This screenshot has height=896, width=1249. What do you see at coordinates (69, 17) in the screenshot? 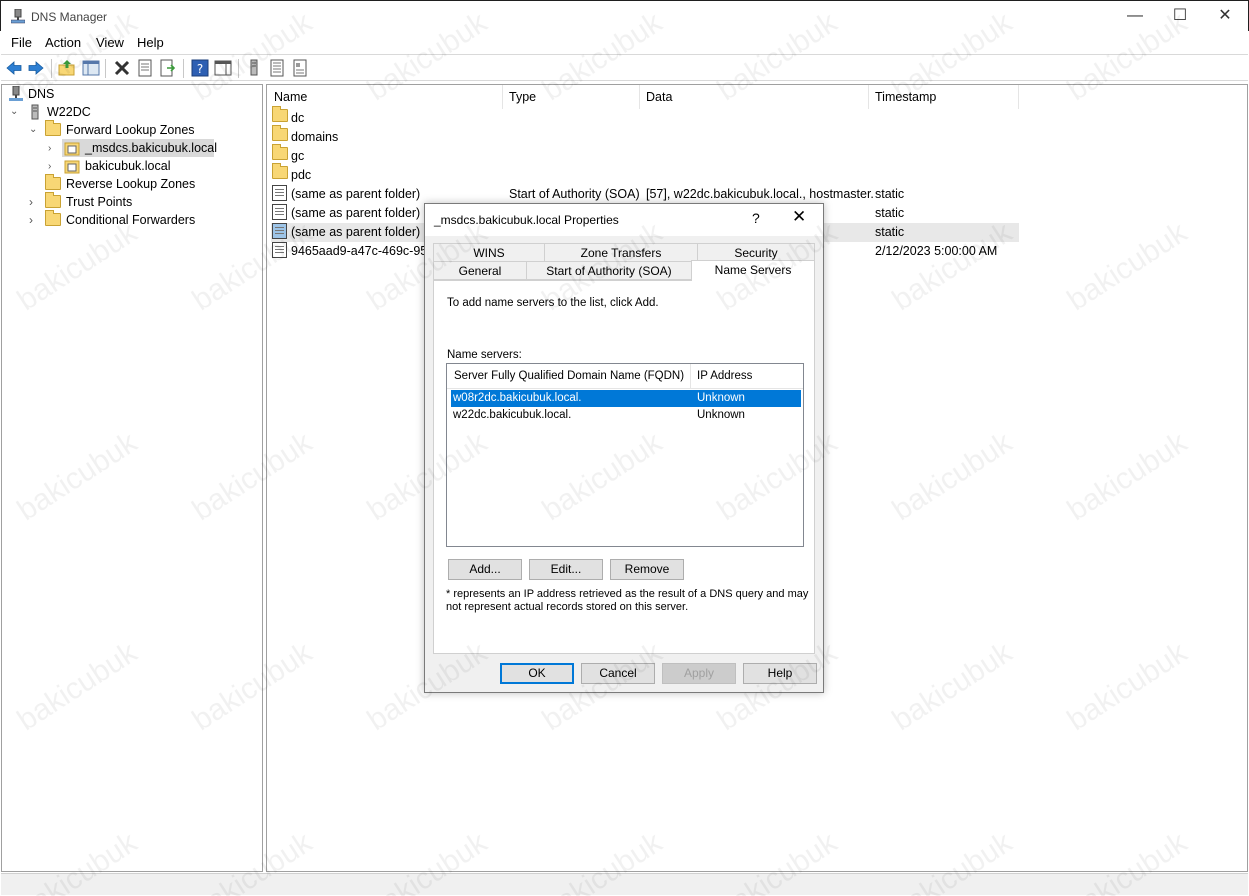
I see `window-title: DNS Manager` at bounding box center [69, 17].